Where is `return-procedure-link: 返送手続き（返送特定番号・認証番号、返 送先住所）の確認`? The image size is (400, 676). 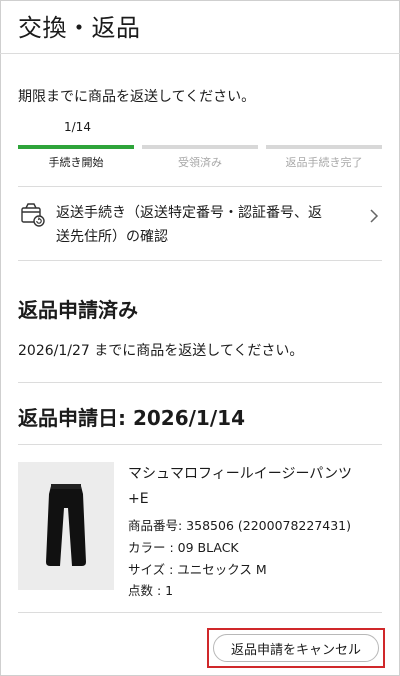
return-procedure-link: 返送手続き（返送特定番号・認証番号、返 送先住所）の確認 is located at coordinates (200, 223).